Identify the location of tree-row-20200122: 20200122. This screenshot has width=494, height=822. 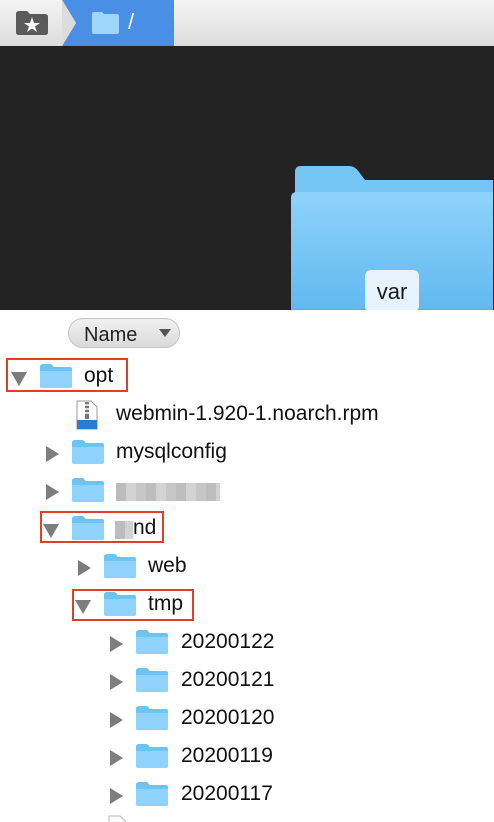
(247, 643).